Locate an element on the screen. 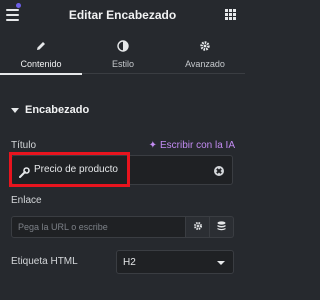 This screenshot has height=300, width=320. dynamic-tags-button is located at coordinates (222, 227).